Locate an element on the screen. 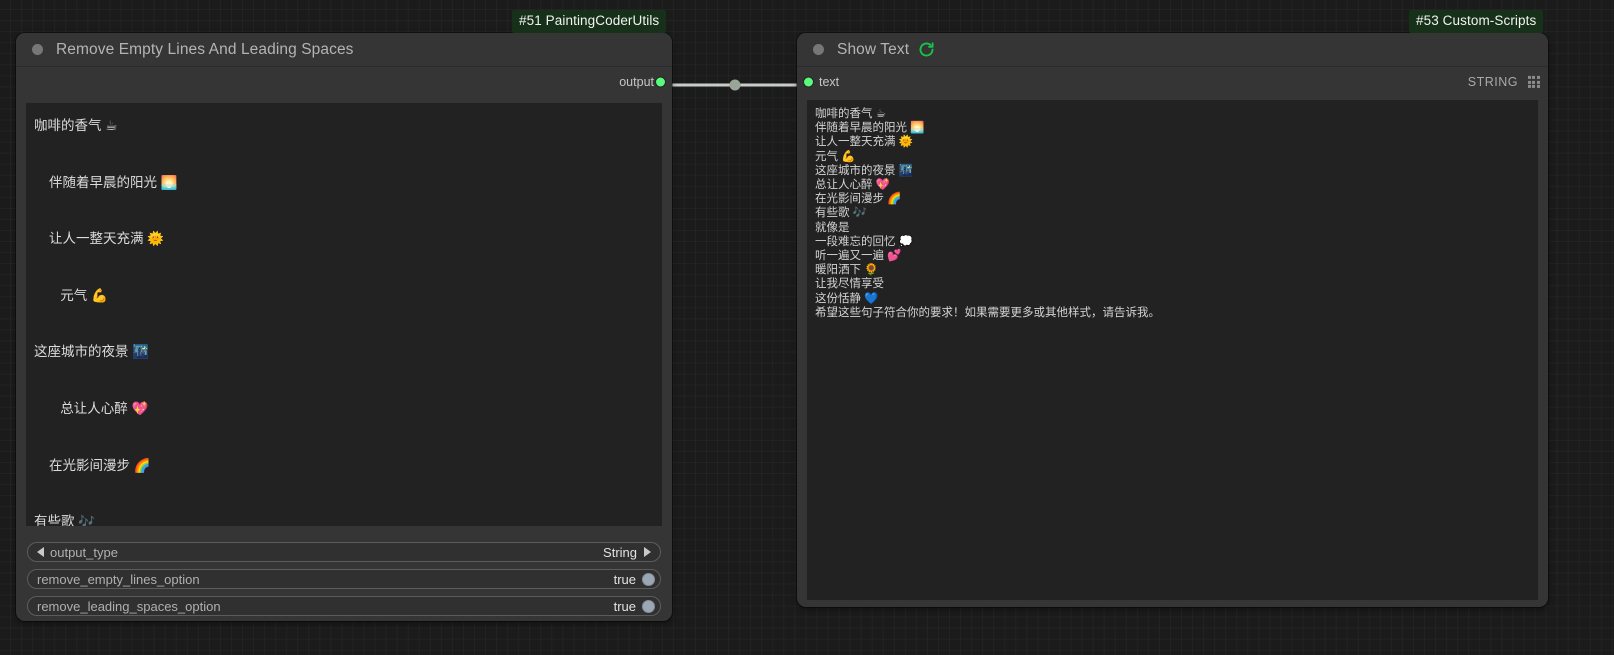 This screenshot has width=1614, height=655. chevron-right-icon is located at coordinates (647, 552).